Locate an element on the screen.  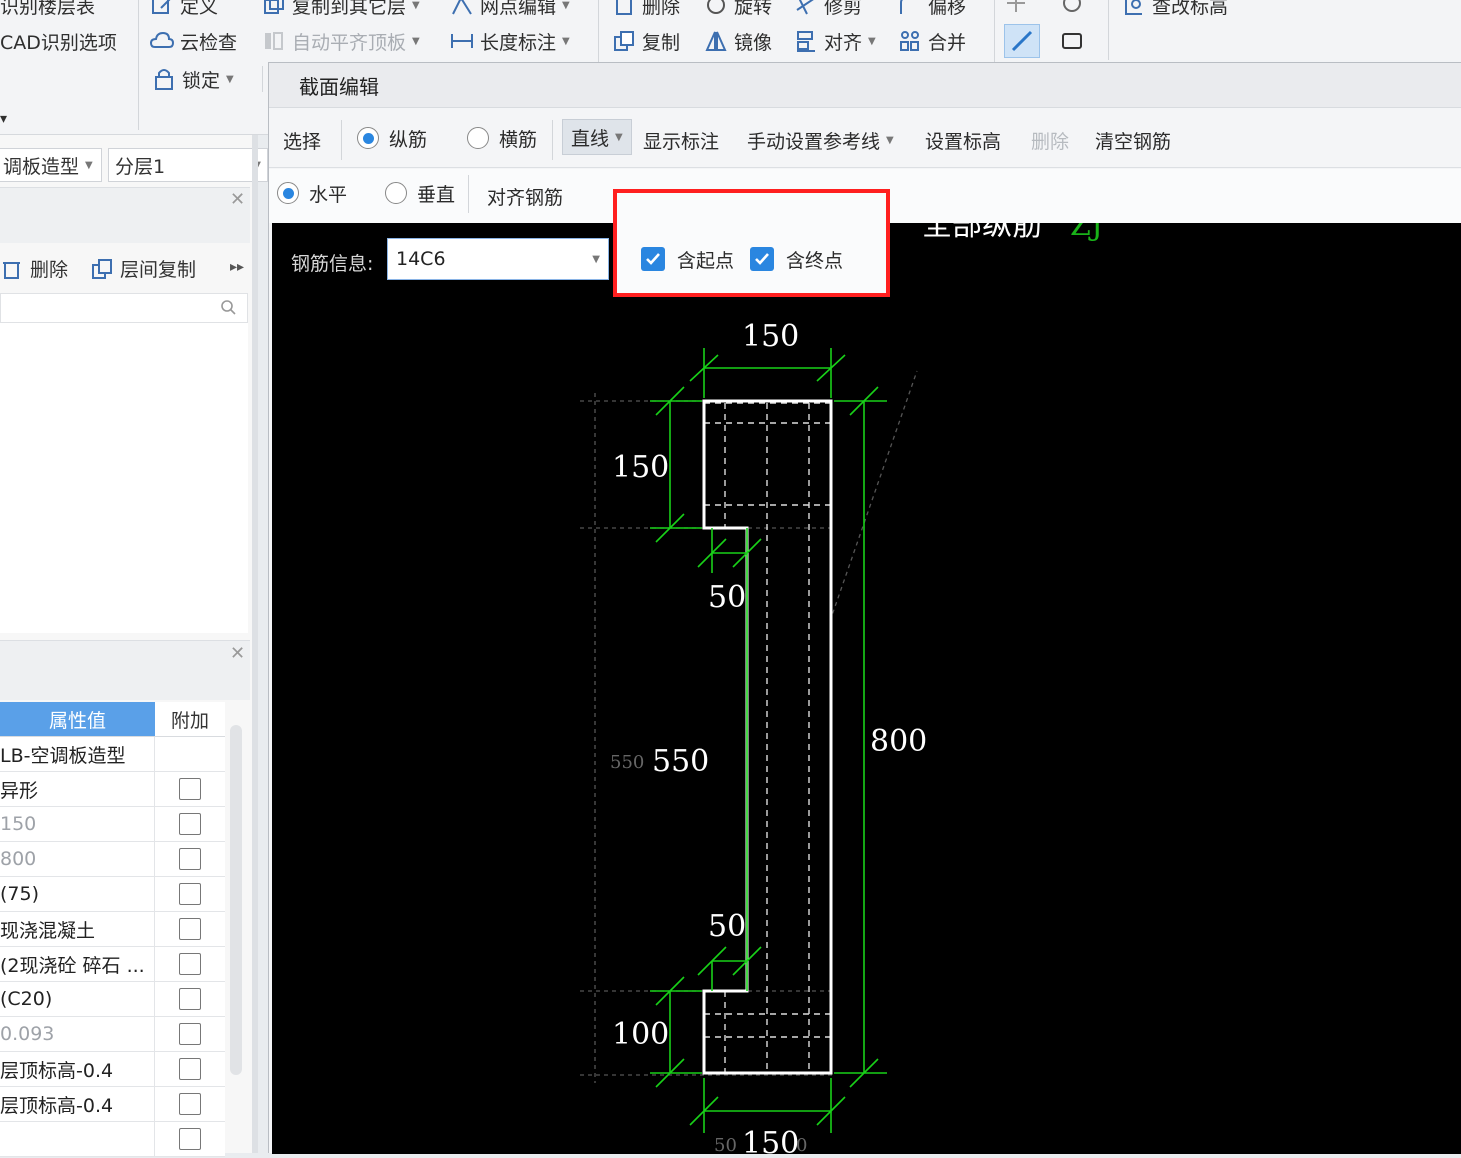
table-row: LB-空调板造型 is located at coordinates (112, 754).